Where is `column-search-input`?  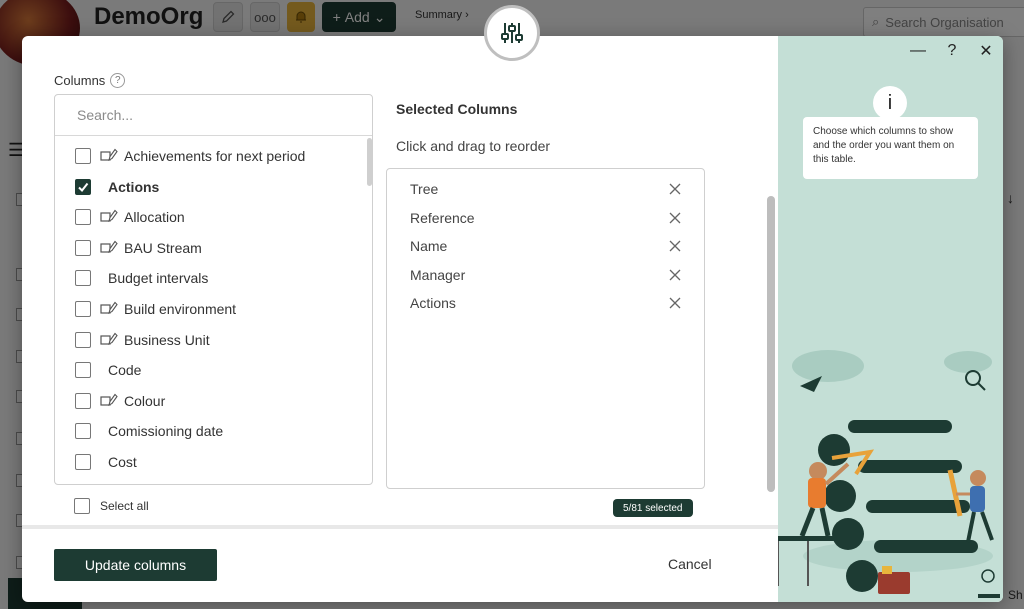
column-search-input is located at coordinates (213, 115).